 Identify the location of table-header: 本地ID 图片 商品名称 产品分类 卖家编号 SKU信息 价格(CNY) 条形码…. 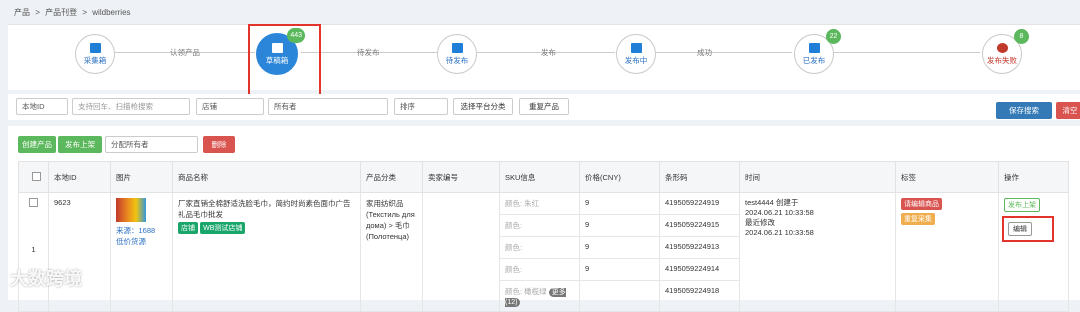
(543, 177).